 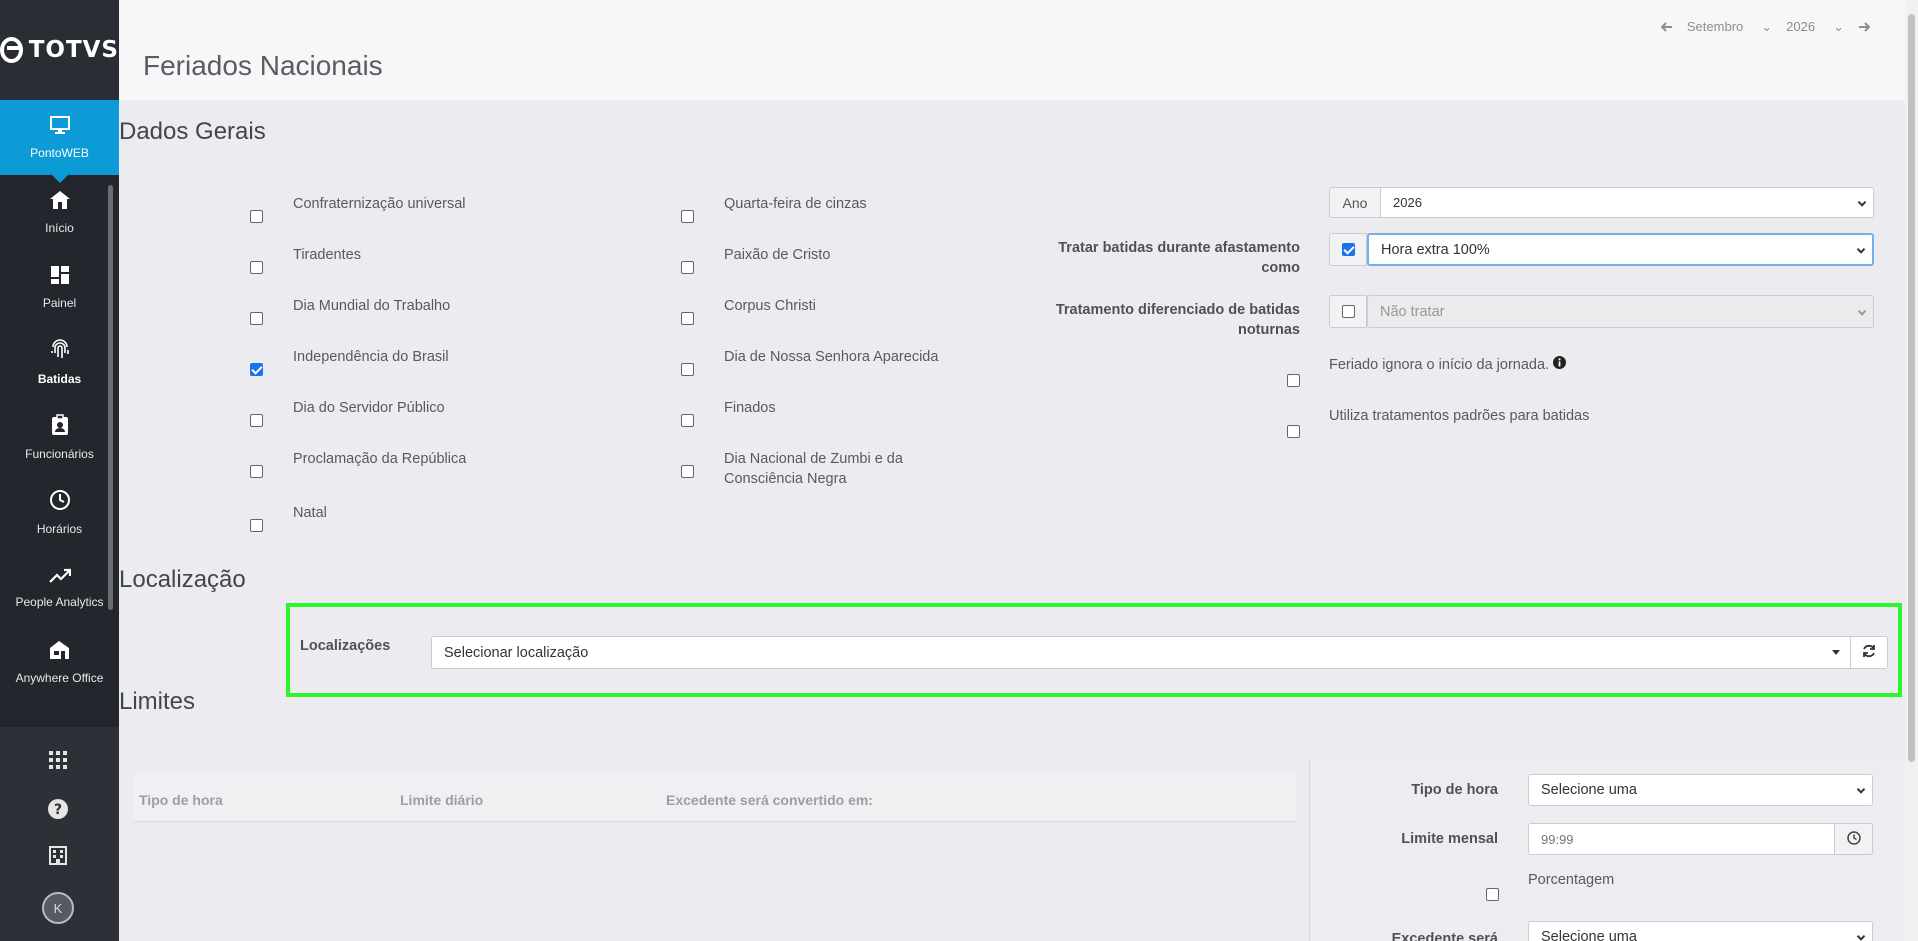 What do you see at coordinates (192, 131) in the screenshot?
I see `section-title-dados-gerais: Dados Gerais` at bounding box center [192, 131].